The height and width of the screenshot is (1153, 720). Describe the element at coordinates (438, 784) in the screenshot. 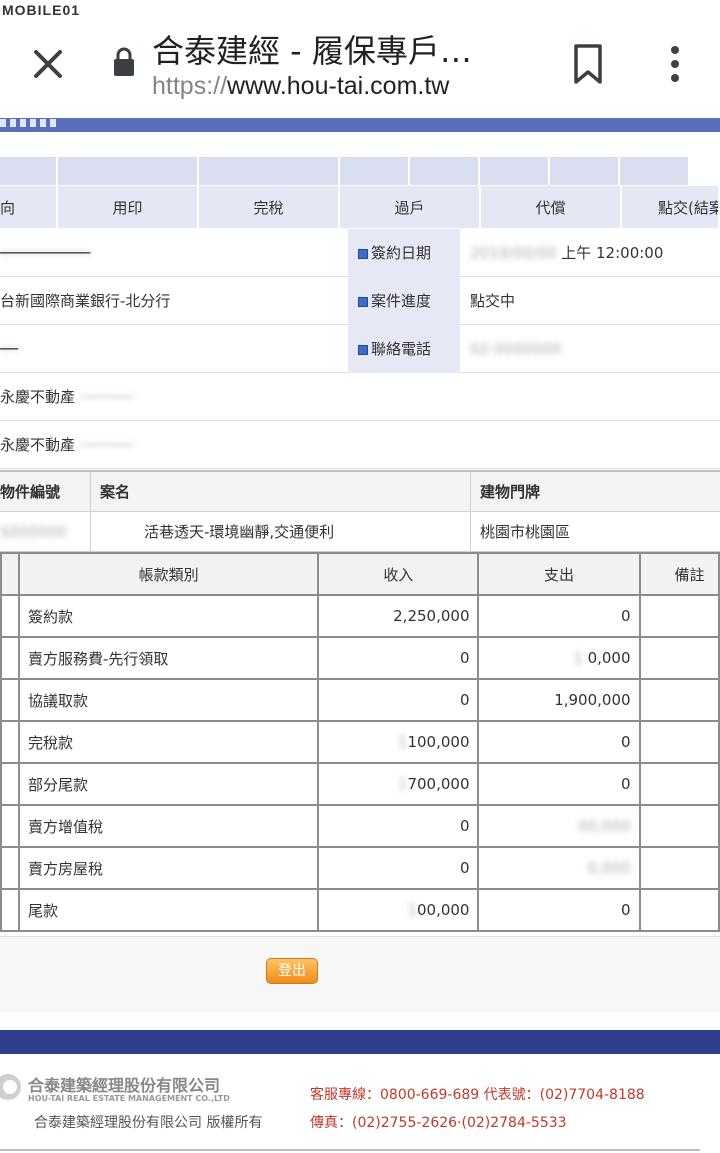

I see `ledger-income-value: 700,000` at that location.